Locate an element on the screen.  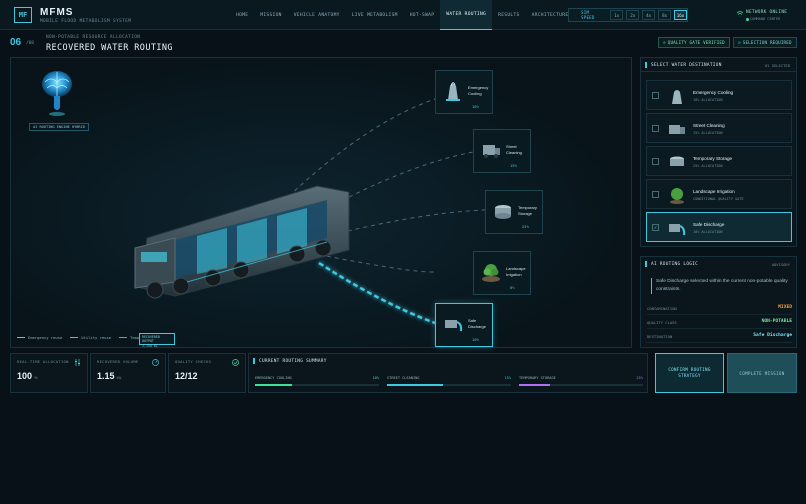
nav-vehicle-anatomy: VEHICLE ANATOMY is located at coordinates (317, 15).